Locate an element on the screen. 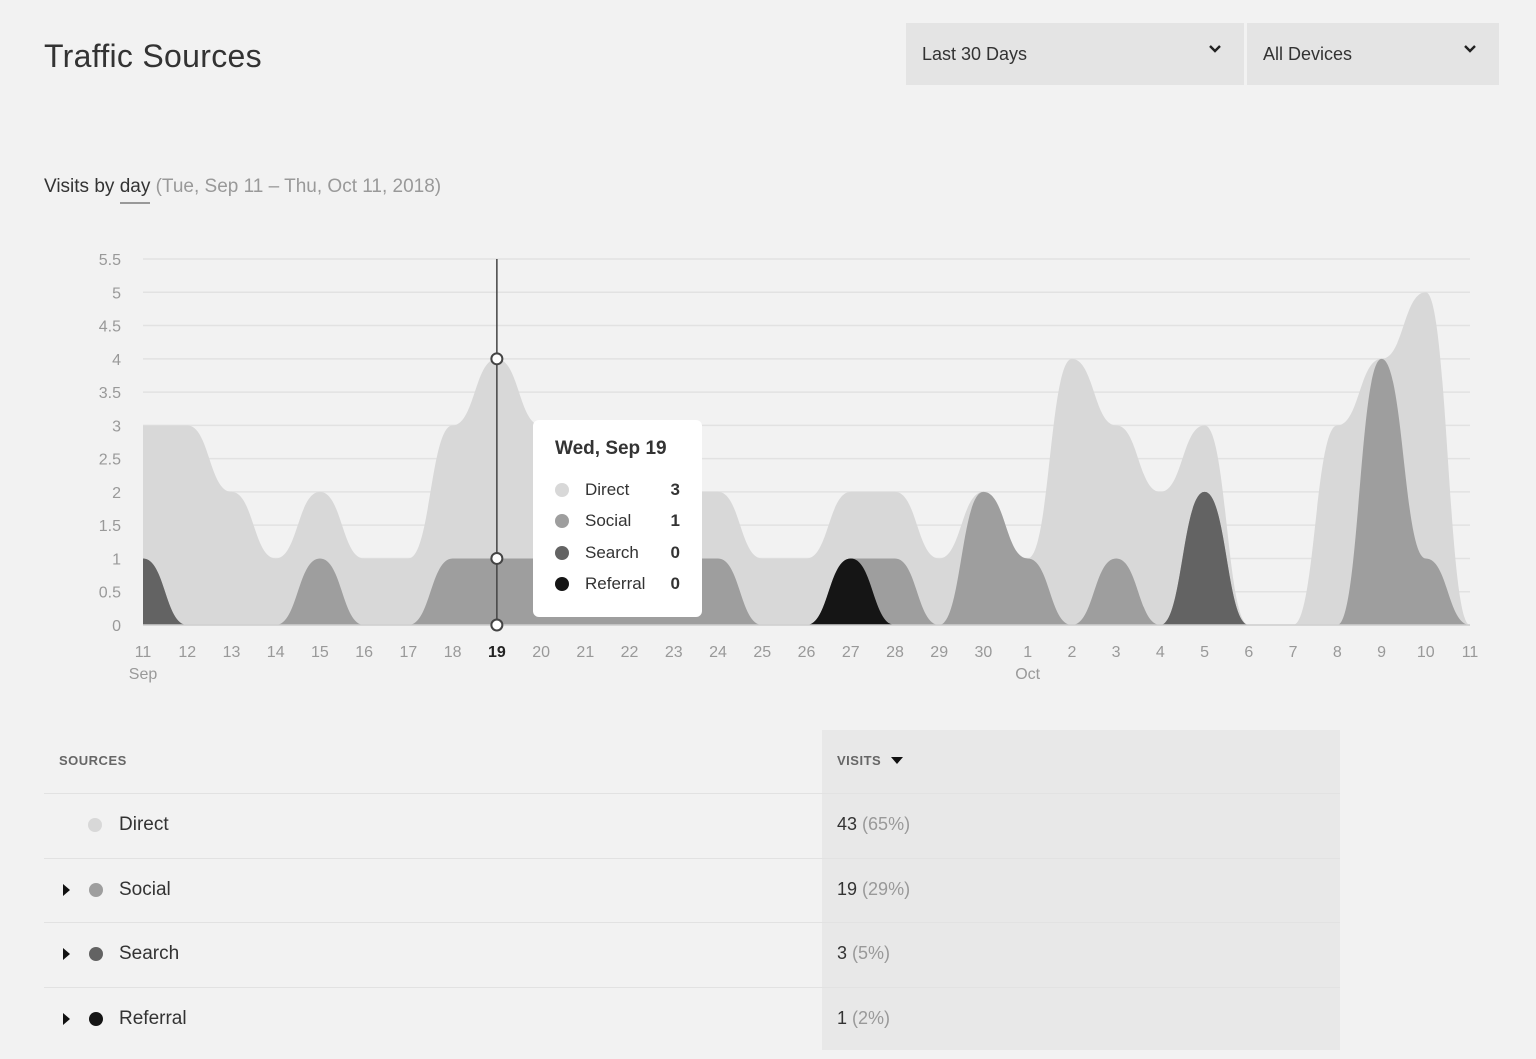  x-month-label: Sep is located at coordinates (143, 674).